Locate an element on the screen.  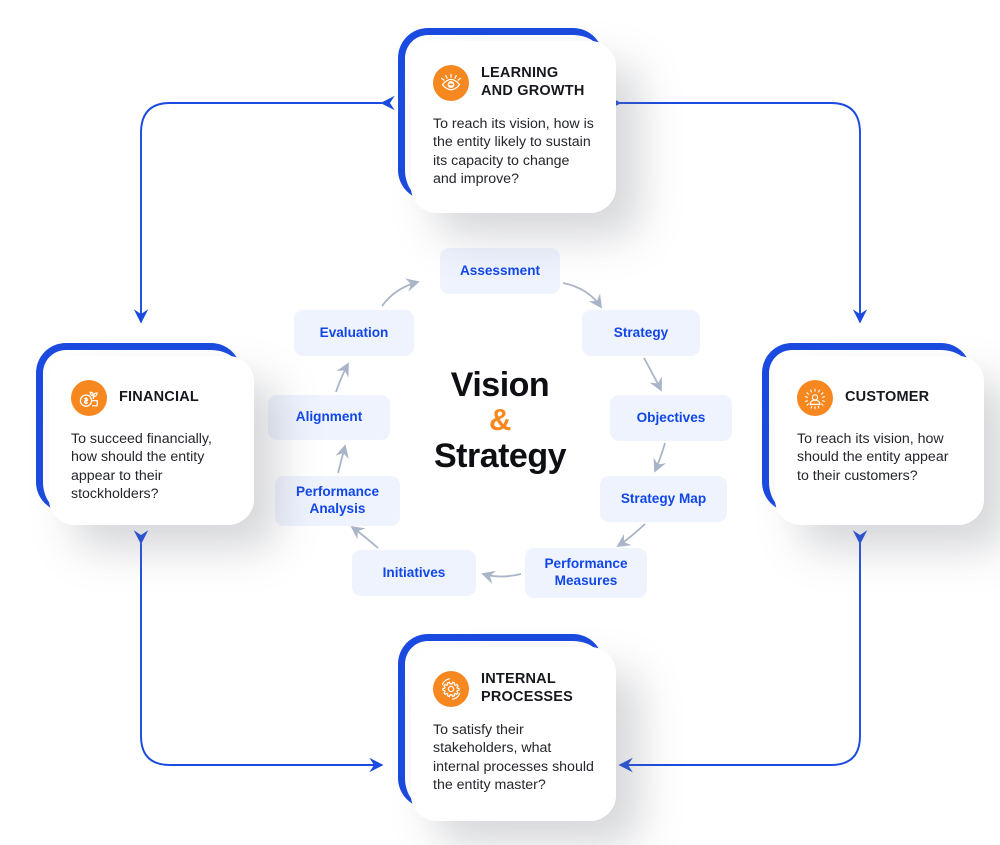
cycle-step-label: Evaluation is located at coordinates (354, 332).